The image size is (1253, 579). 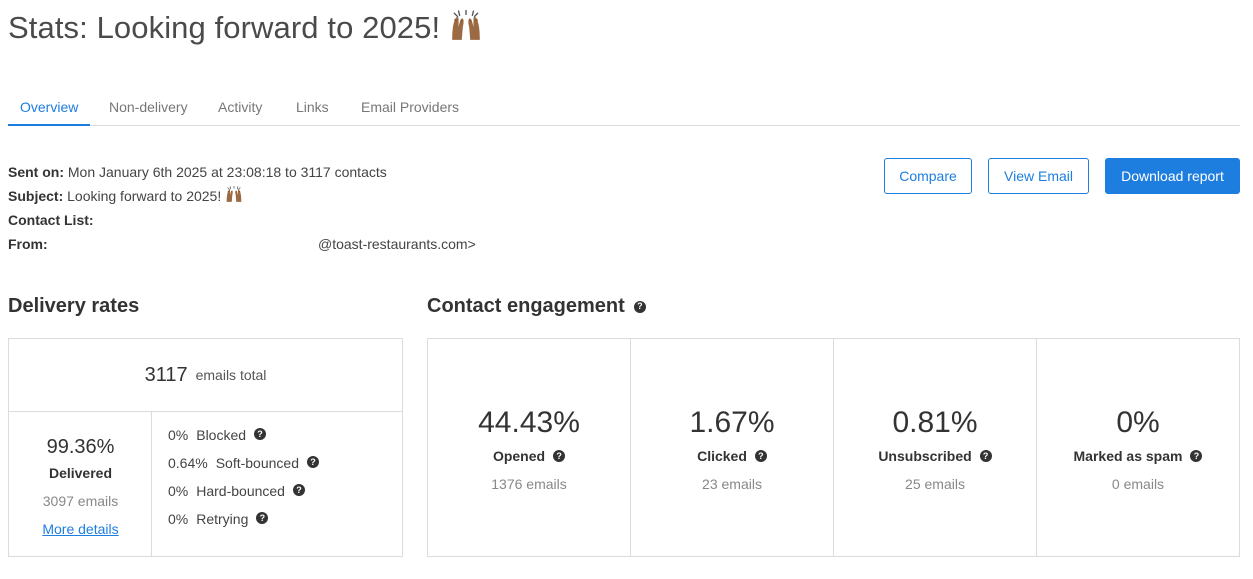 What do you see at coordinates (935, 484) in the screenshot?
I see `engagement-count: 25 emails` at bounding box center [935, 484].